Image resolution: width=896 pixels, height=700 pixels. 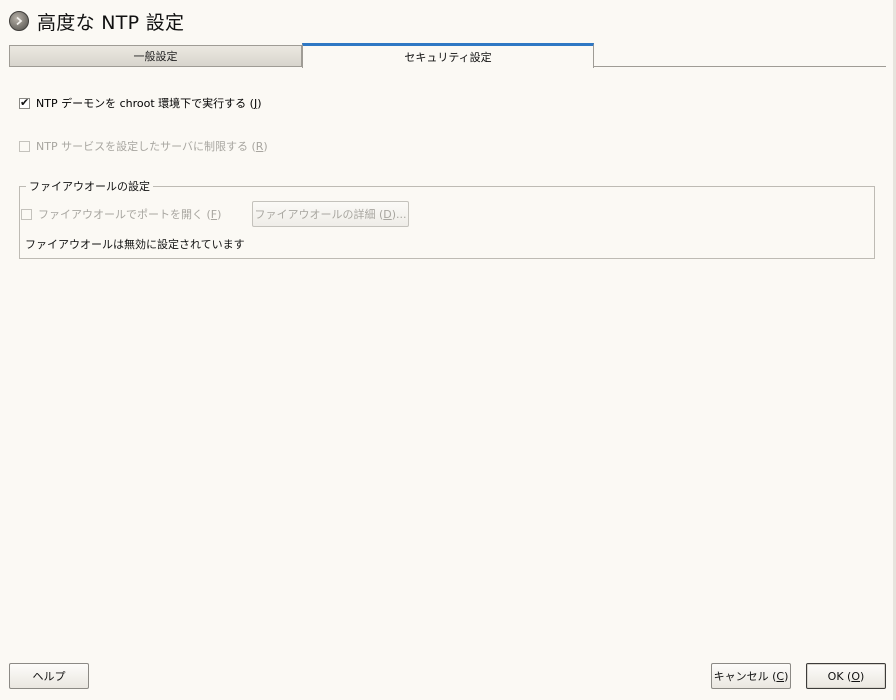 I want to click on help-button: ヘルプ, so click(x=49, y=676).